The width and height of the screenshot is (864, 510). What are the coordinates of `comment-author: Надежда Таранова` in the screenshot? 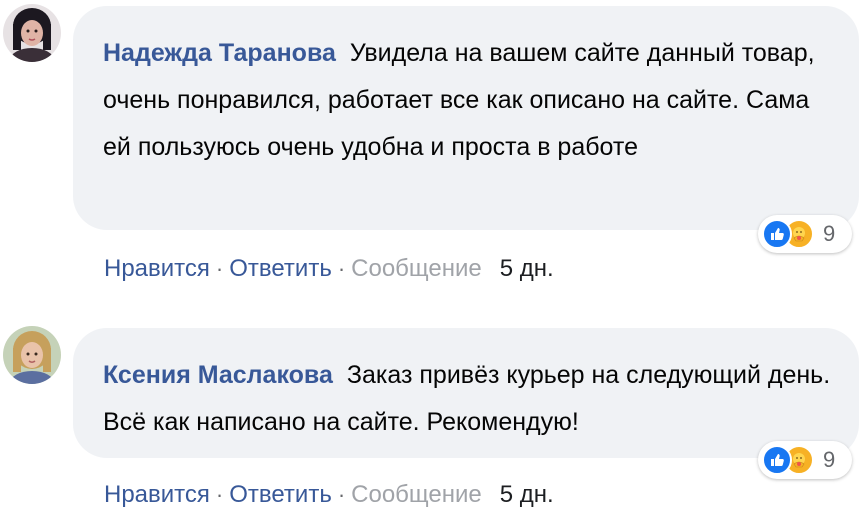 It's located at (219, 53).